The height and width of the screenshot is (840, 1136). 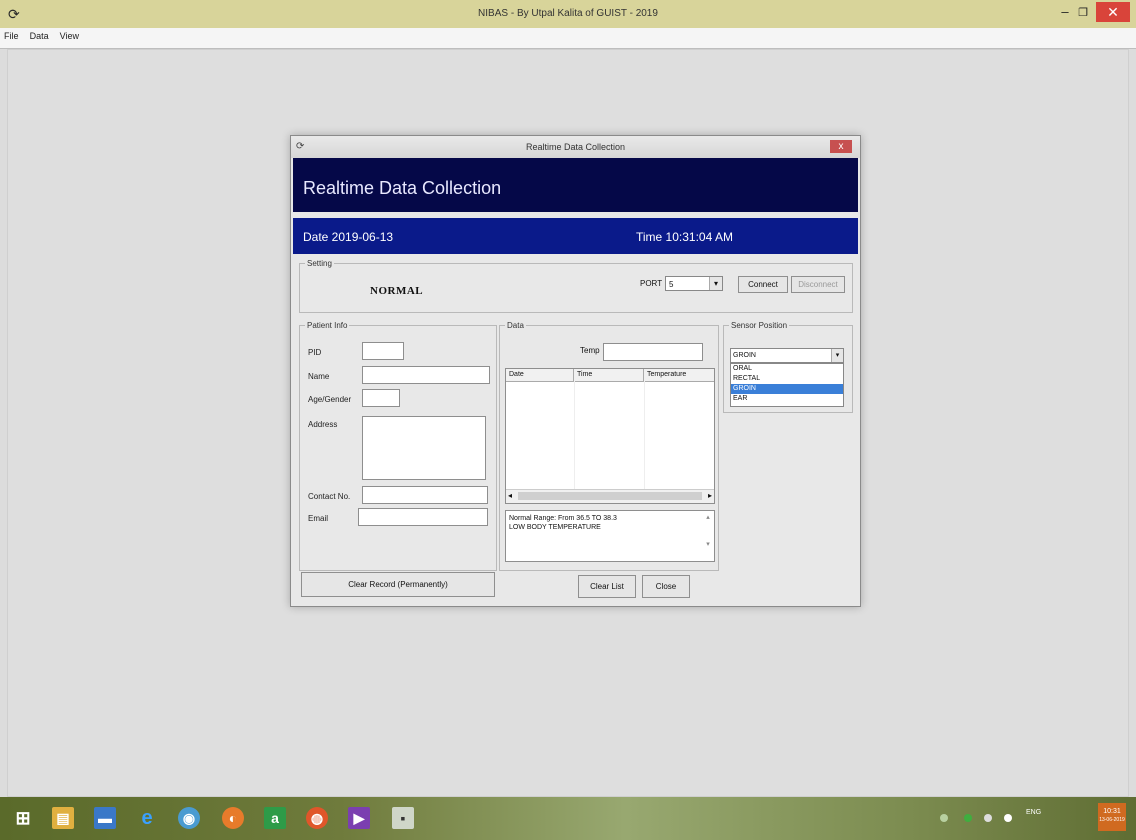 I want to click on grid-header: Date Time Temperature, so click(x=610, y=375).